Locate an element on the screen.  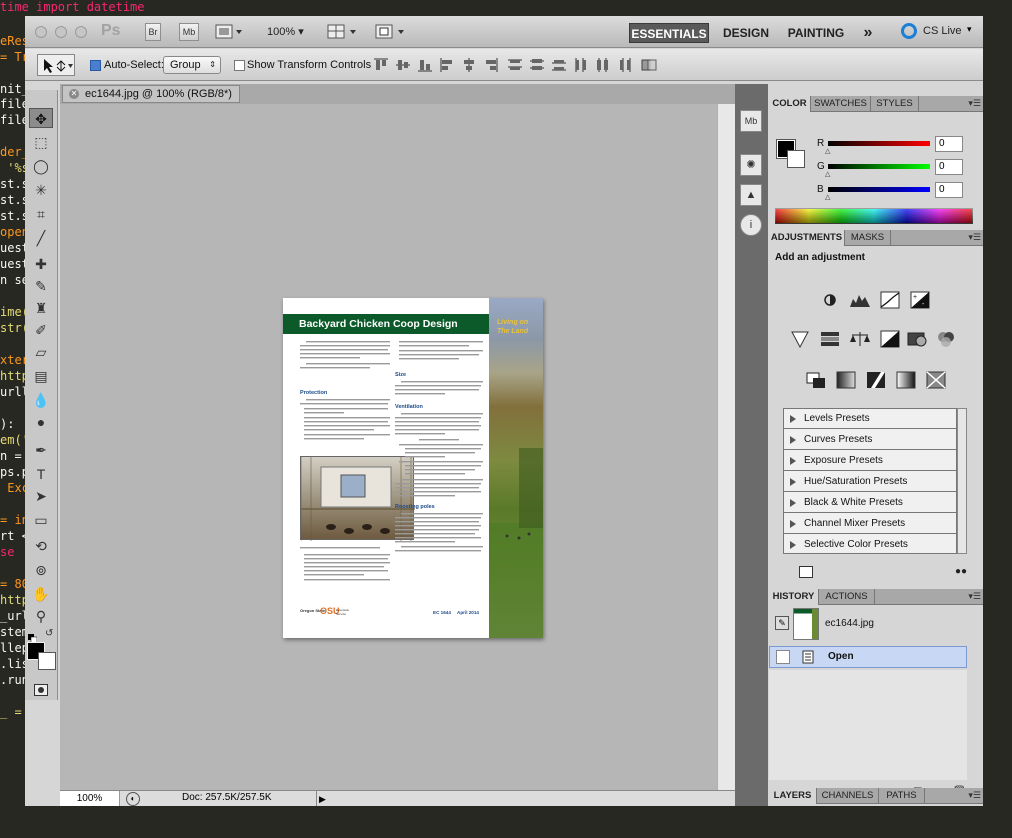
crop-tool-icon: ⌗ is located at coordinates (41, 214).